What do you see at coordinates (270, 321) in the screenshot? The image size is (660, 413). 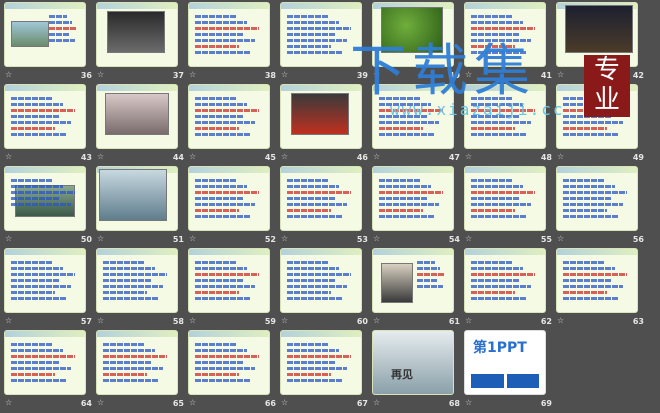 I see `slide-number: 59` at bounding box center [270, 321].